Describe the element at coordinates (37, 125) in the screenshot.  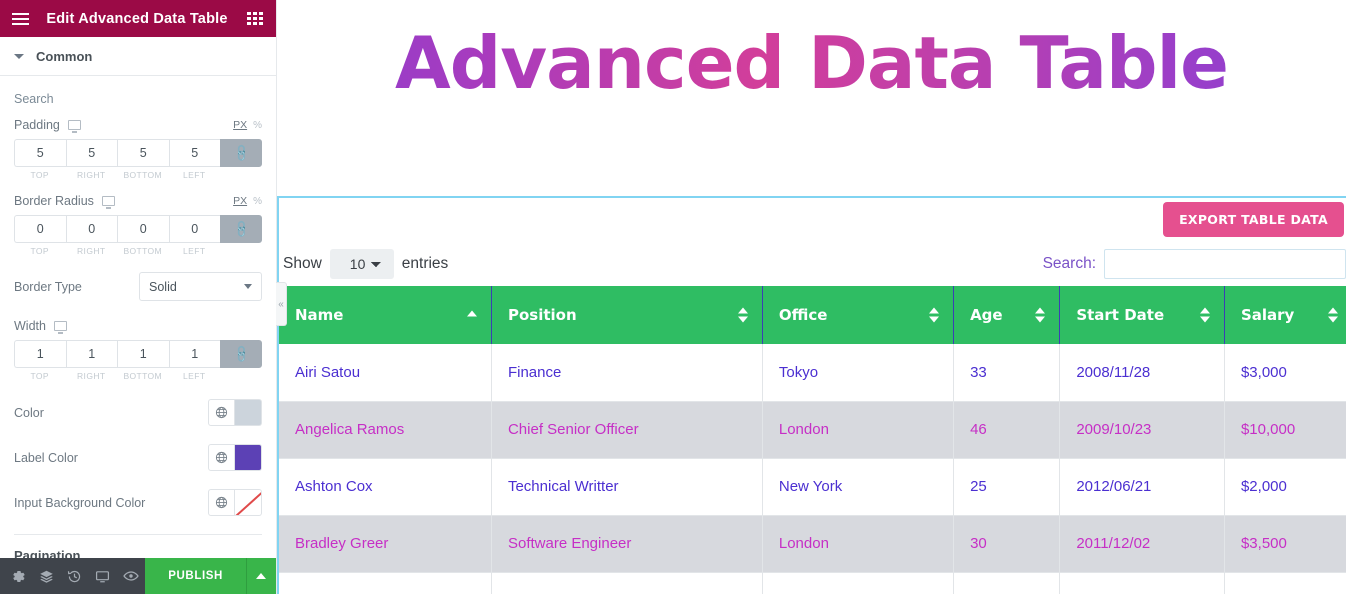
I see `padding-label: Padding` at that location.